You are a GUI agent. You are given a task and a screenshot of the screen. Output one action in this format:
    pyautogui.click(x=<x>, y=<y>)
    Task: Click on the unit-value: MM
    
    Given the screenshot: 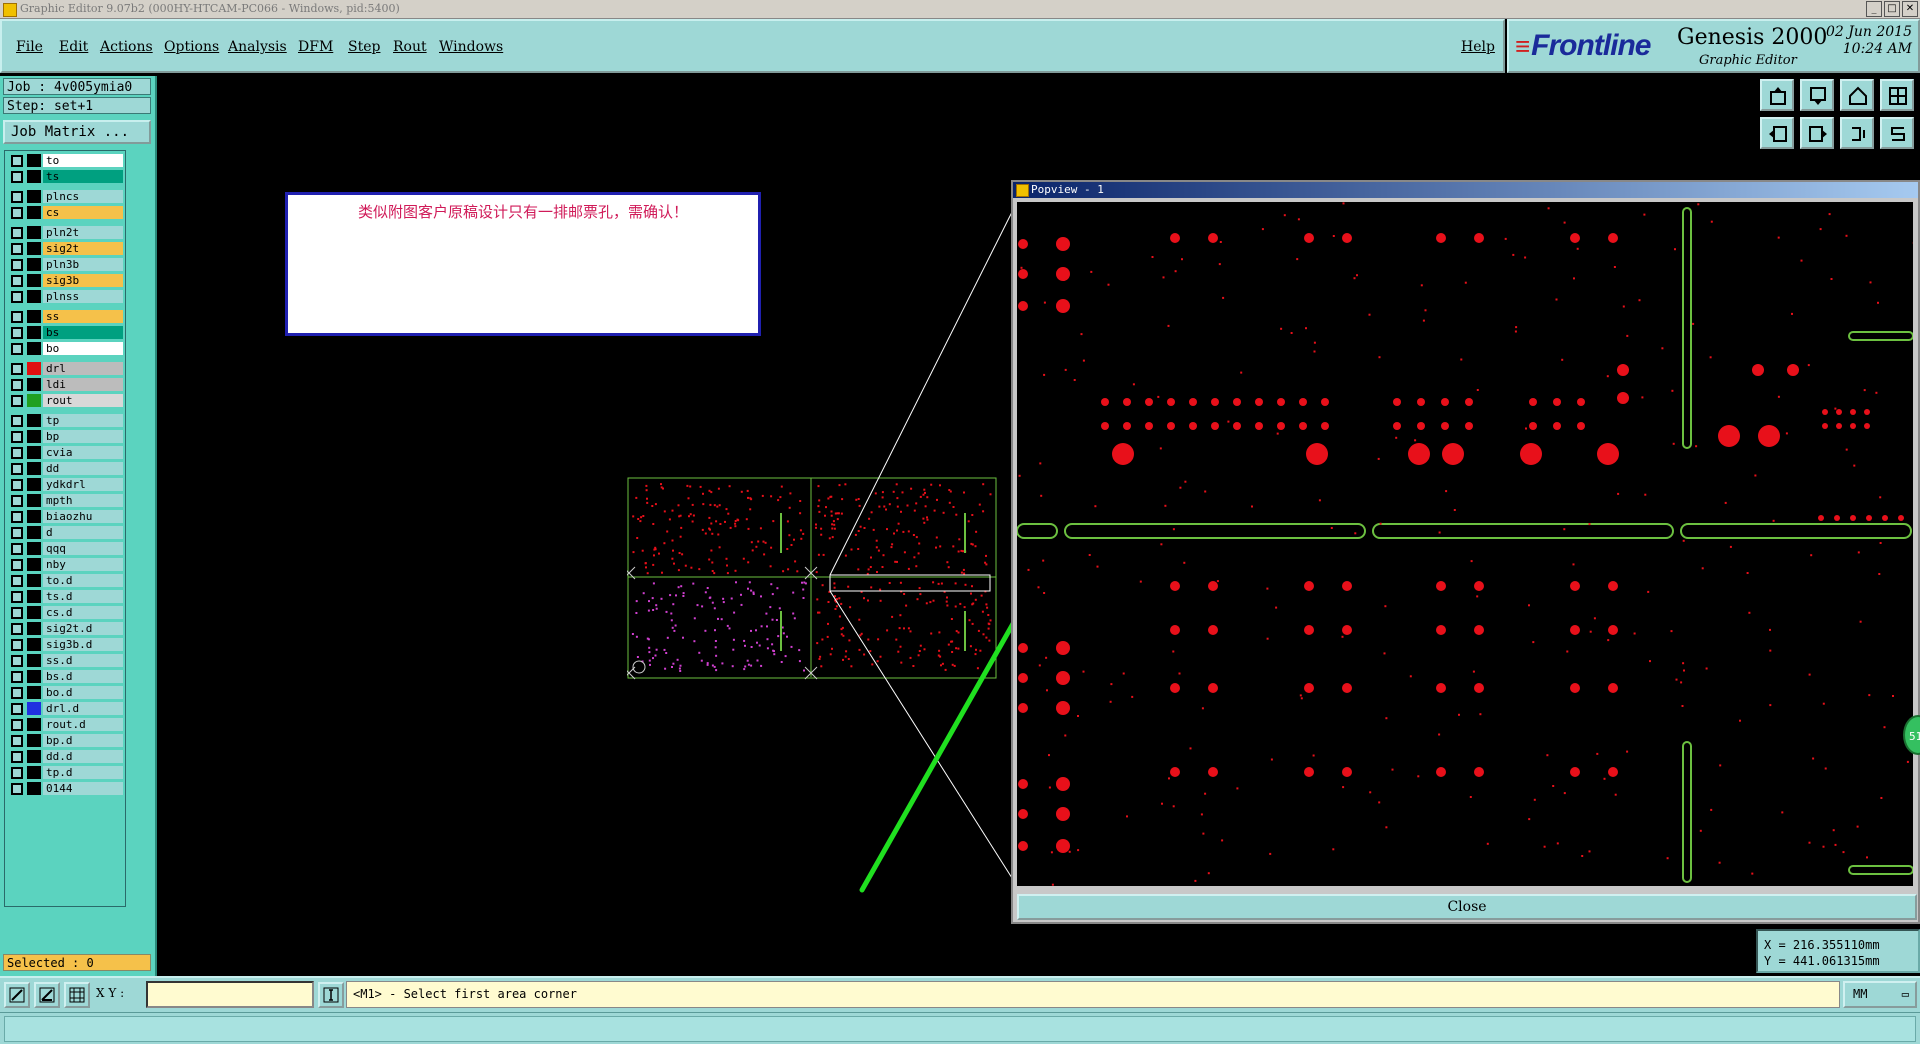 What is the action you would take?
    pyautogui.click(x=1860, y=994)
    